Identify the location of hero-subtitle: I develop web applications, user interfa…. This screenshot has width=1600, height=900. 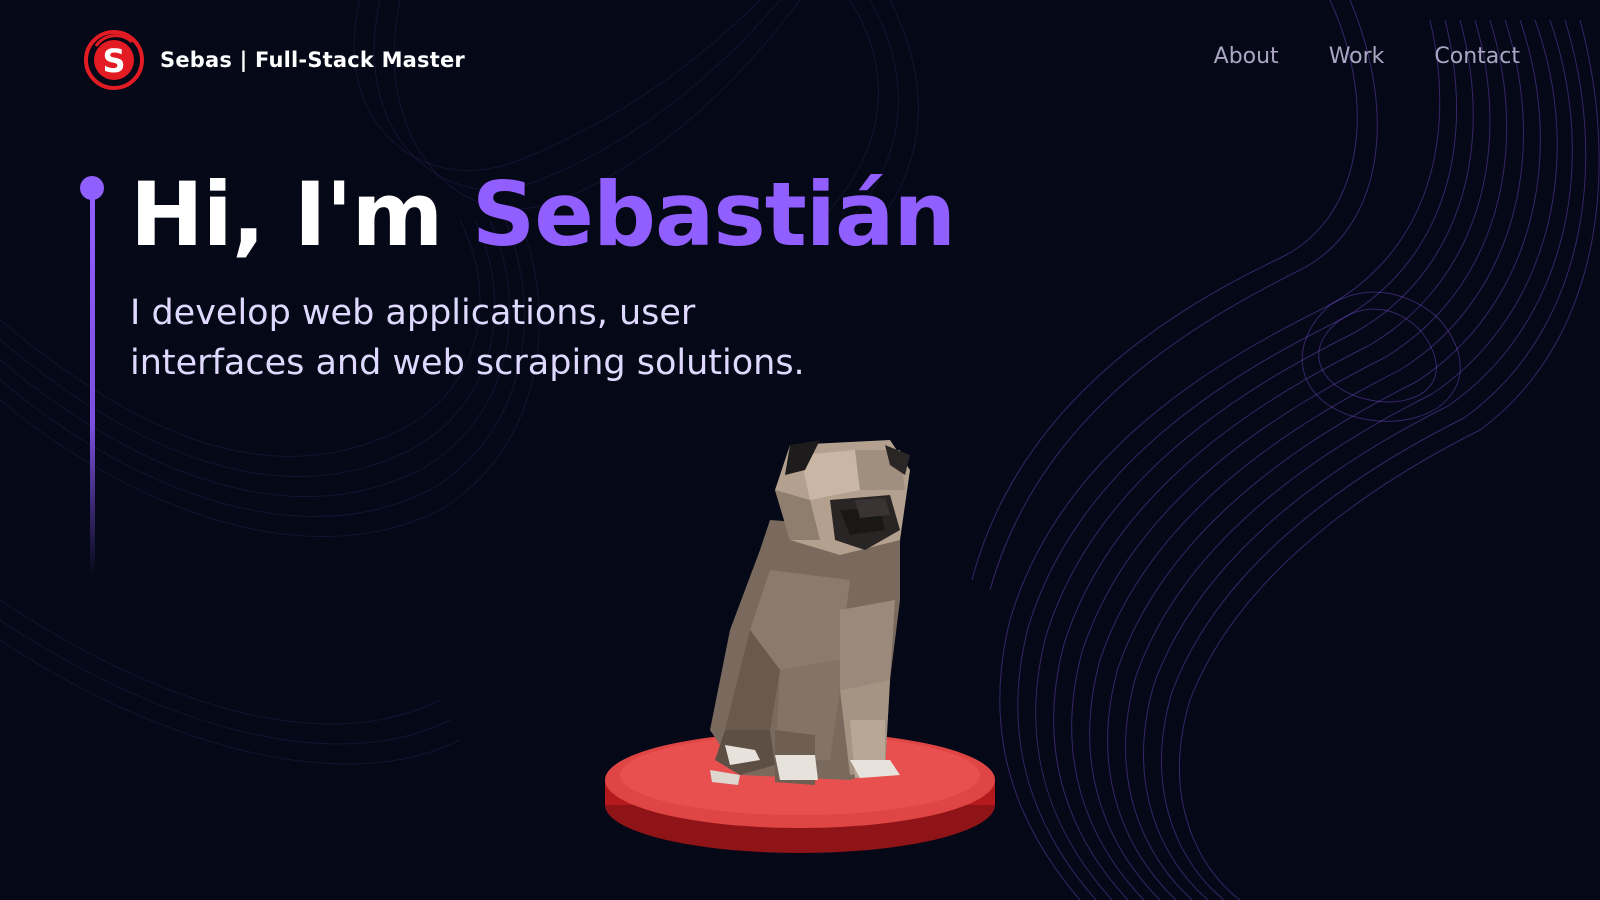
(510, 338).